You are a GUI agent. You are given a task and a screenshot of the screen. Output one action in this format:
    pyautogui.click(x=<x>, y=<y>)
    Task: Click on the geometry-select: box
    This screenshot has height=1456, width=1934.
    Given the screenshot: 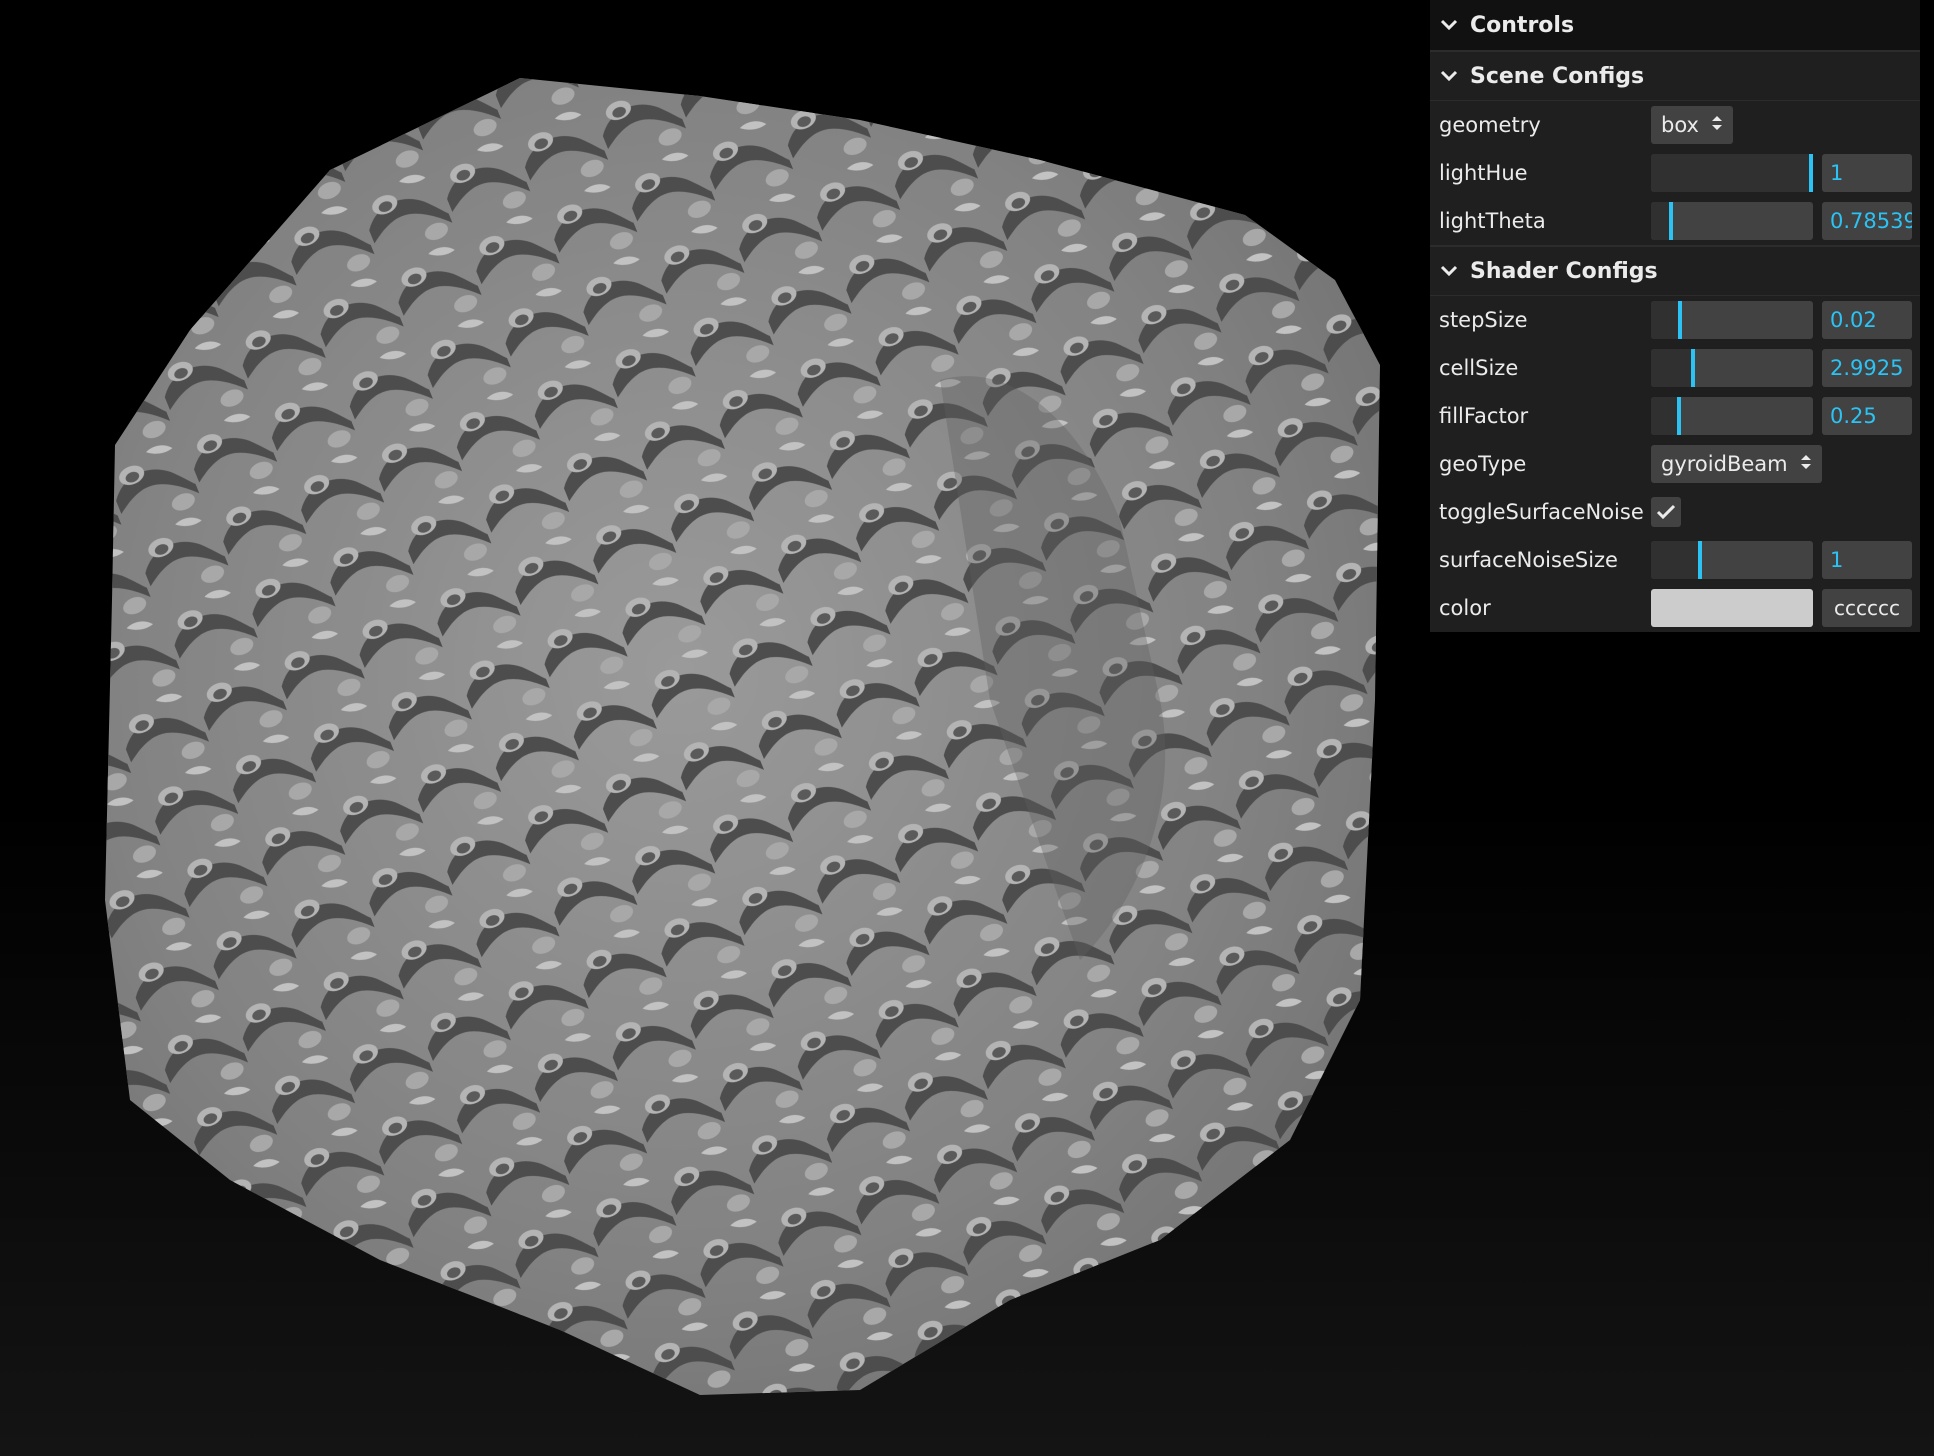 What is the action you would take?
    pyautogui.click(x=1692, y=125)
    